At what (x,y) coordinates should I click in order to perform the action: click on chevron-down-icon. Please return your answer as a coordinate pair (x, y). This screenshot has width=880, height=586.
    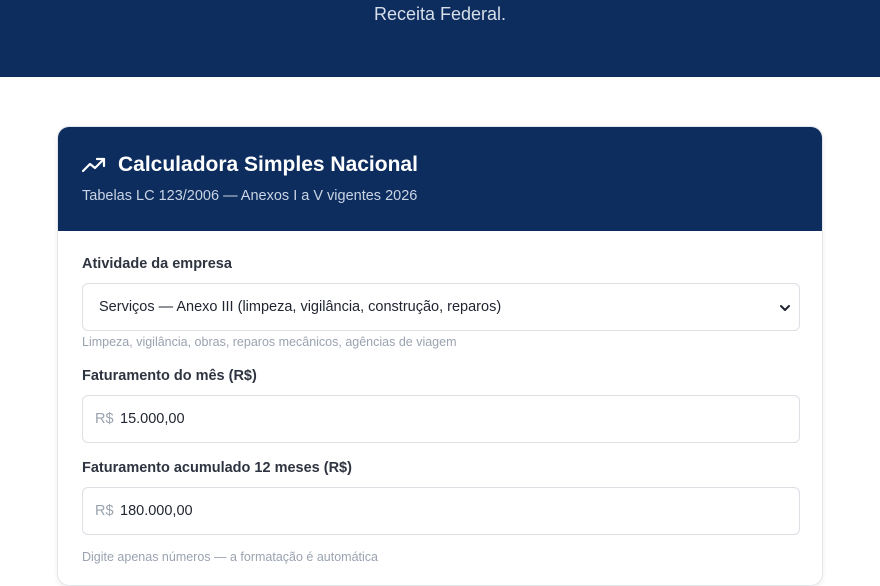
    Looking at the image, I should click on (785, 308).